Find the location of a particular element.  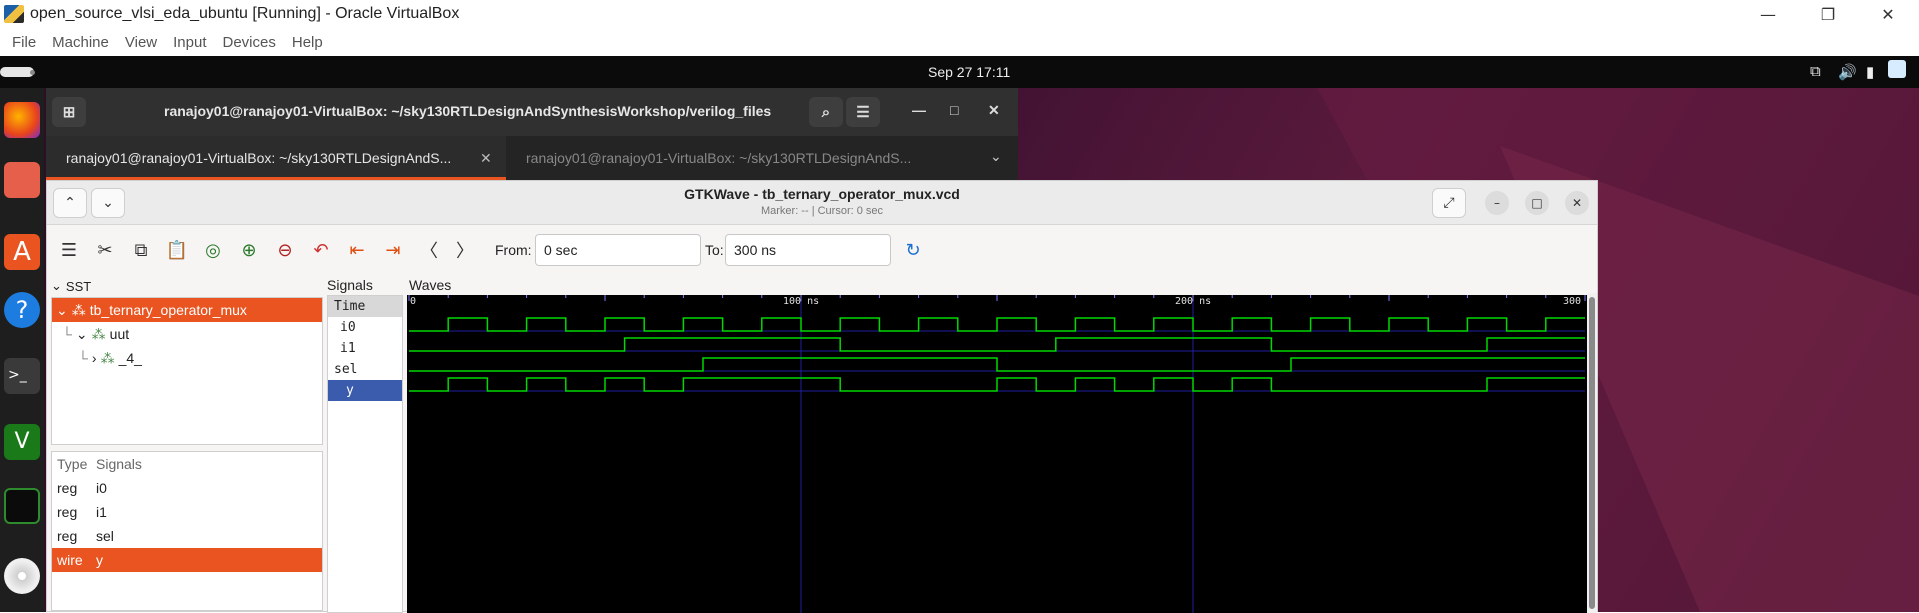

wave-sel is located at coordinates (997, 364).